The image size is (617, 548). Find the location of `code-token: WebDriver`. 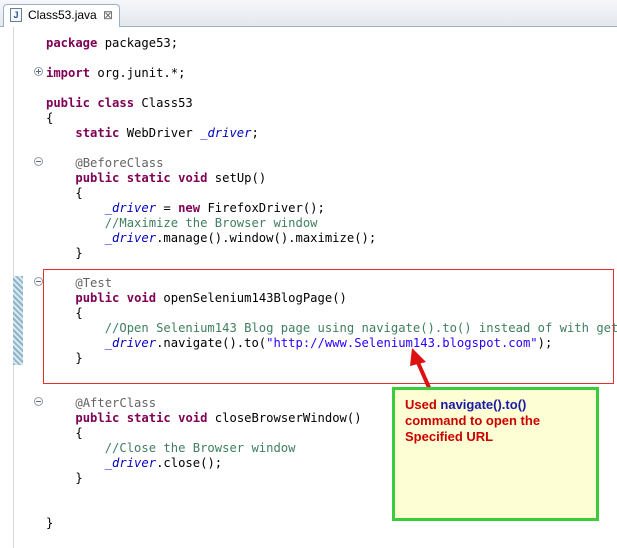

code-token: WebDriver is located at coordinates (160, 133).